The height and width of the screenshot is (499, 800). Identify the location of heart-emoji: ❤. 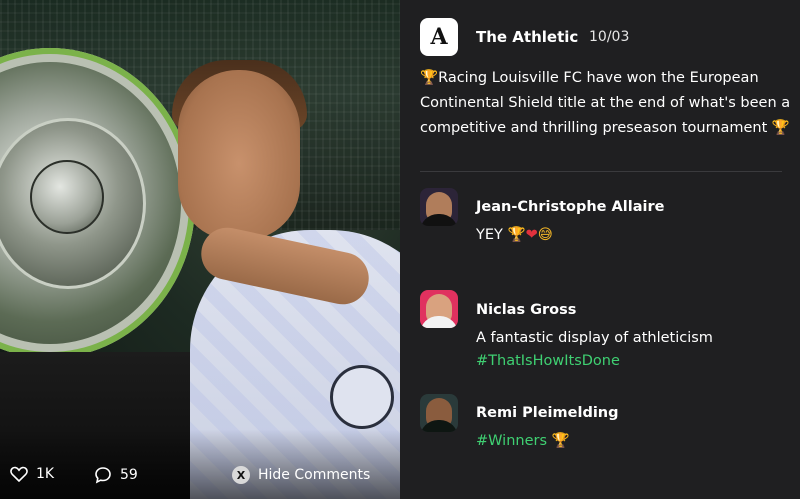
(531, 235).